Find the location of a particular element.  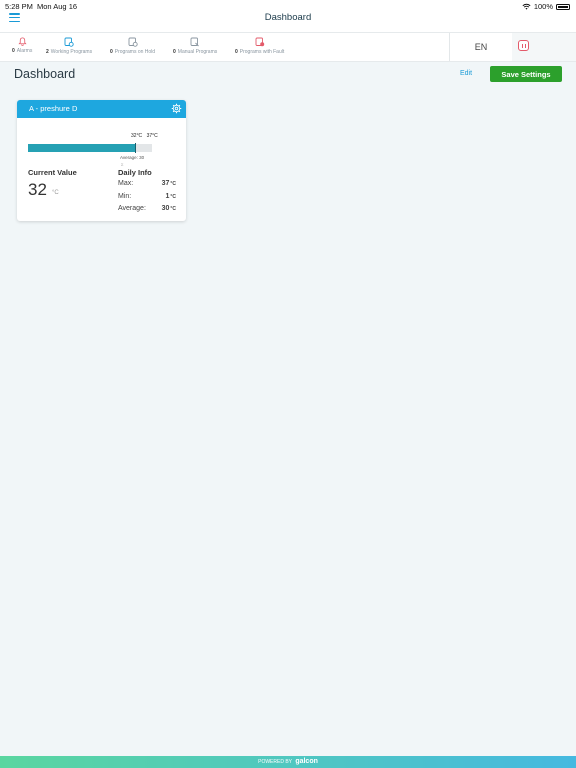

daily-min-value: 1°C is located at coordinates (170, 196).